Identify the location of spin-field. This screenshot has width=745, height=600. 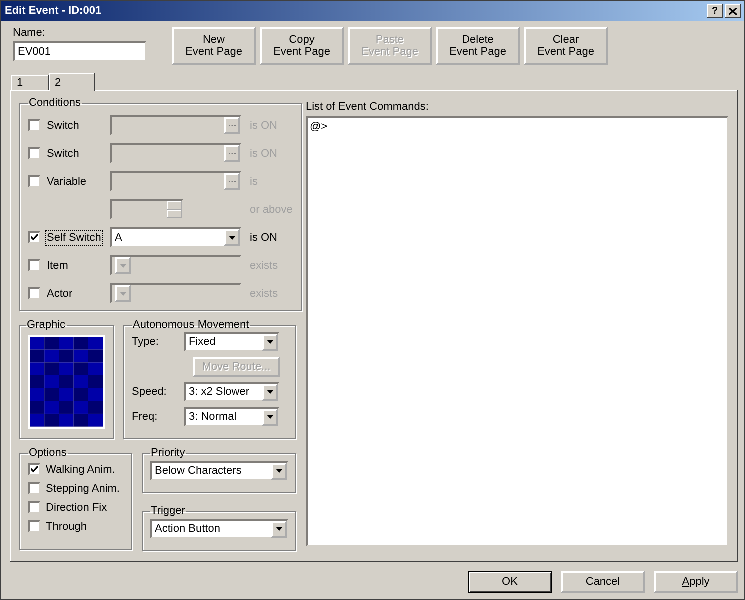
(147, 209).